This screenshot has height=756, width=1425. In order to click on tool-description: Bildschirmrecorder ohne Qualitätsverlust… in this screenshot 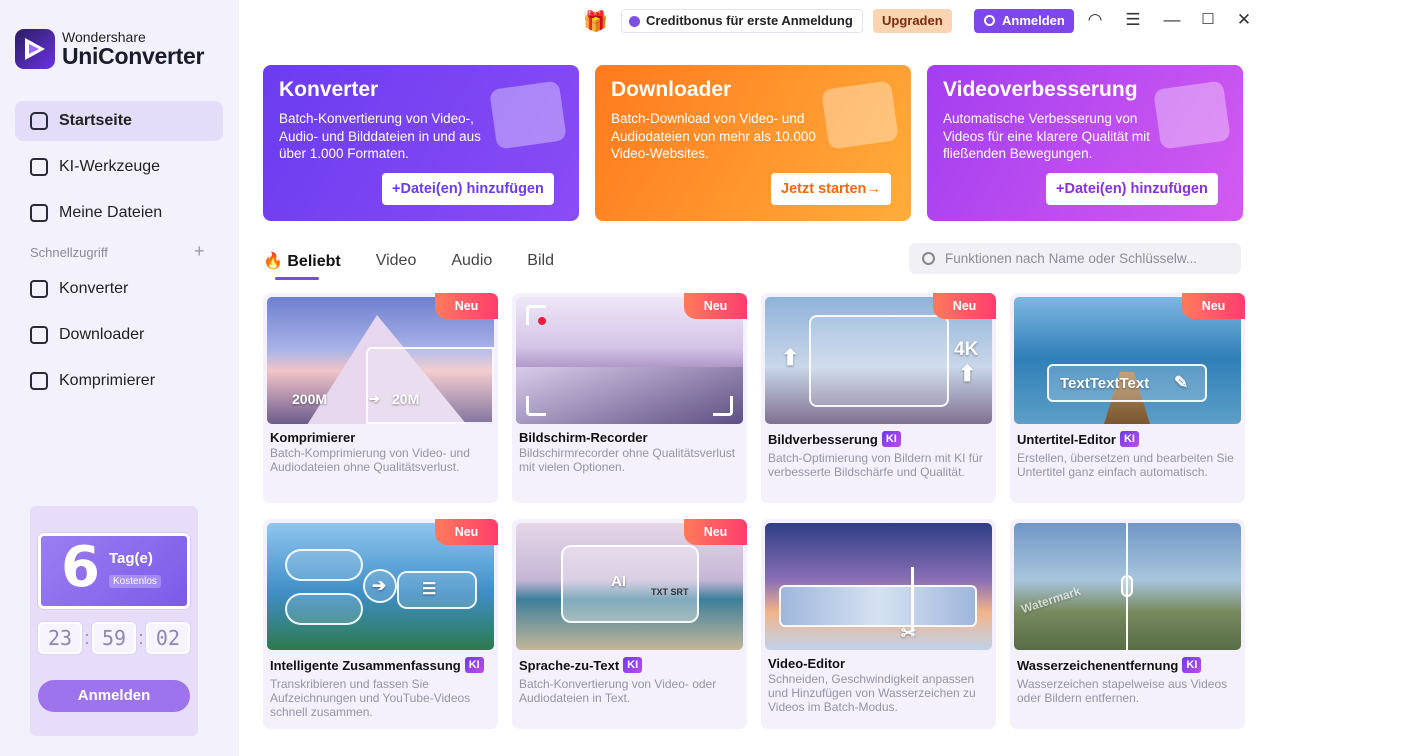, I will do `click(627, 460)`.